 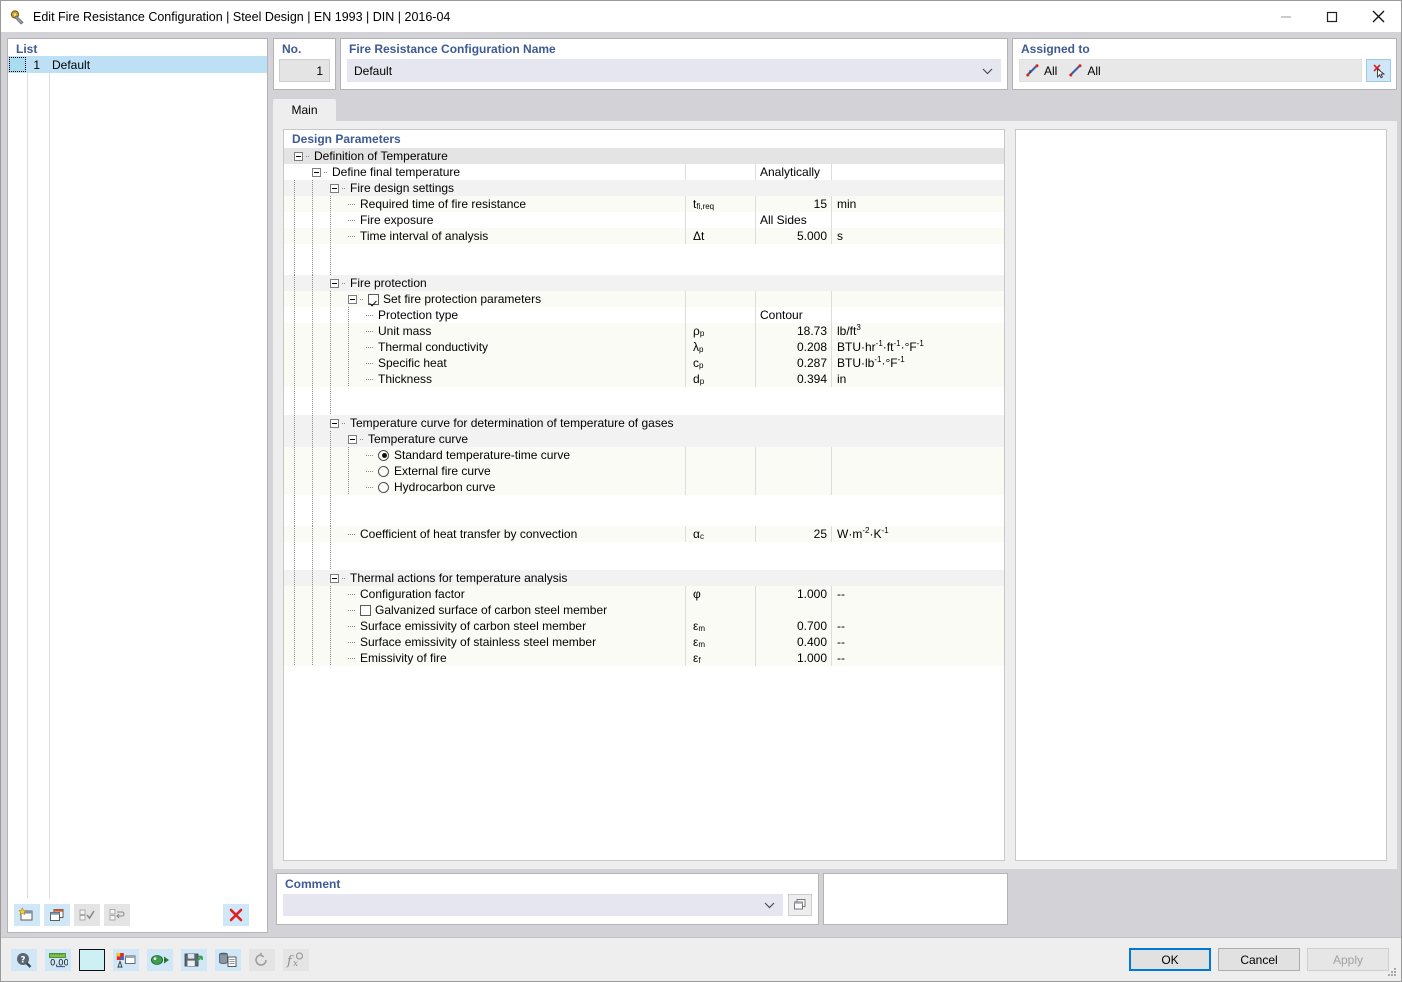 I want to click on tree-row: Temperature curve, so click(x=644, y=439).